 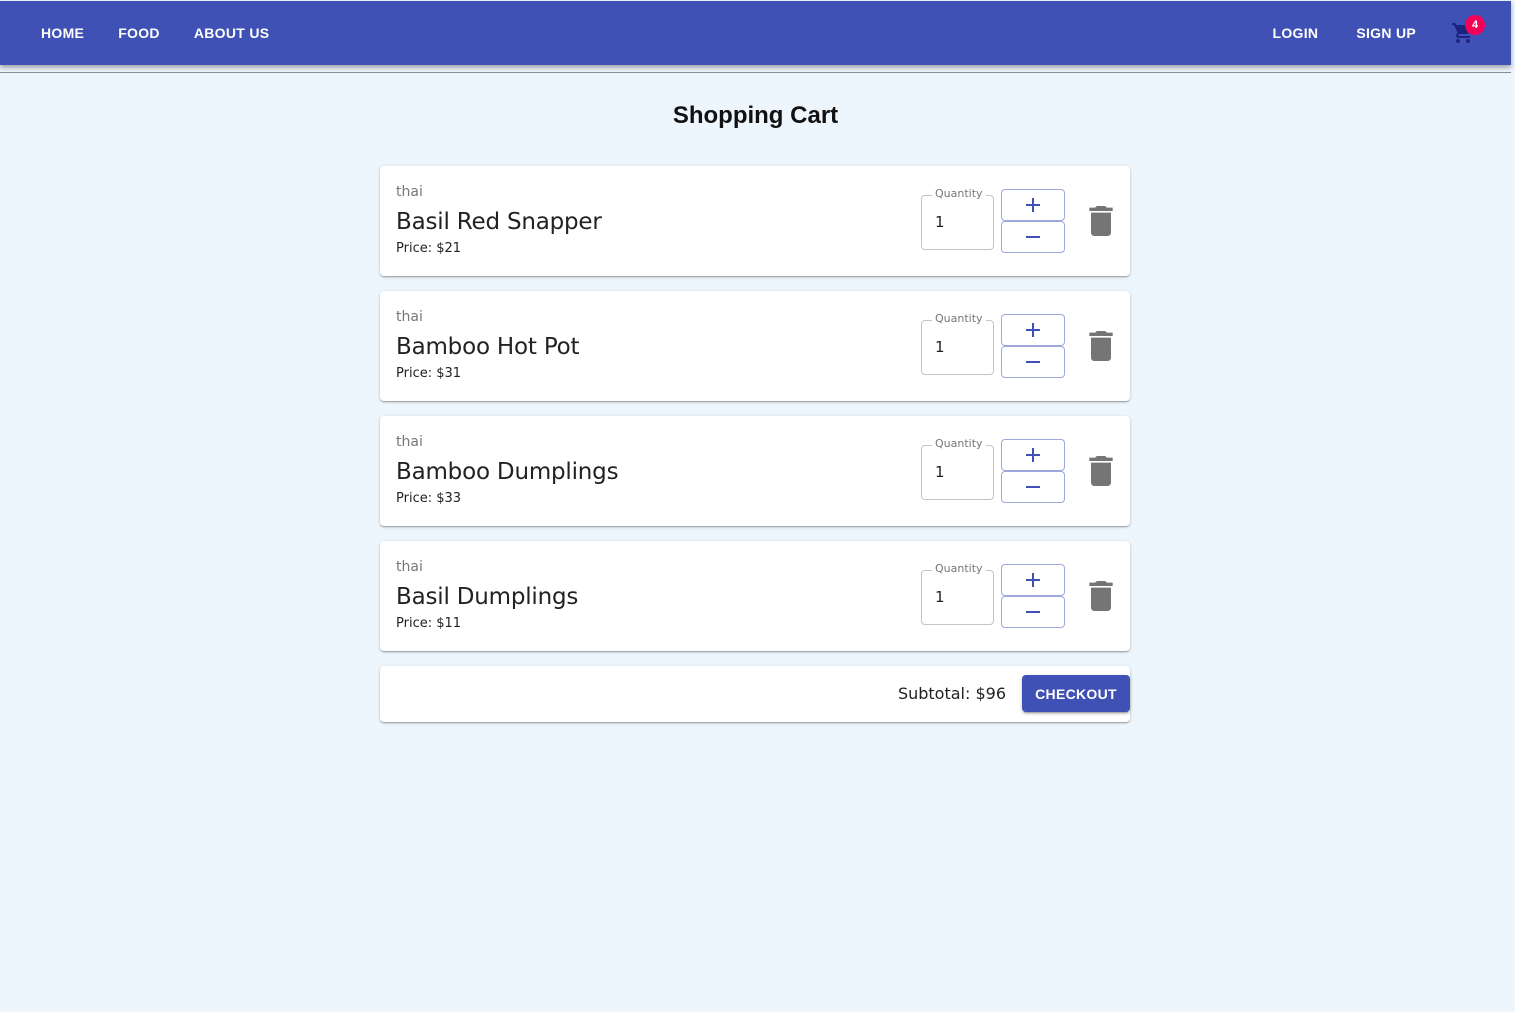 What do you see at coordinates (487, 597) in the screenshot?
I see `item-name: Basil Dumplings` at bounding box center [487, 597].